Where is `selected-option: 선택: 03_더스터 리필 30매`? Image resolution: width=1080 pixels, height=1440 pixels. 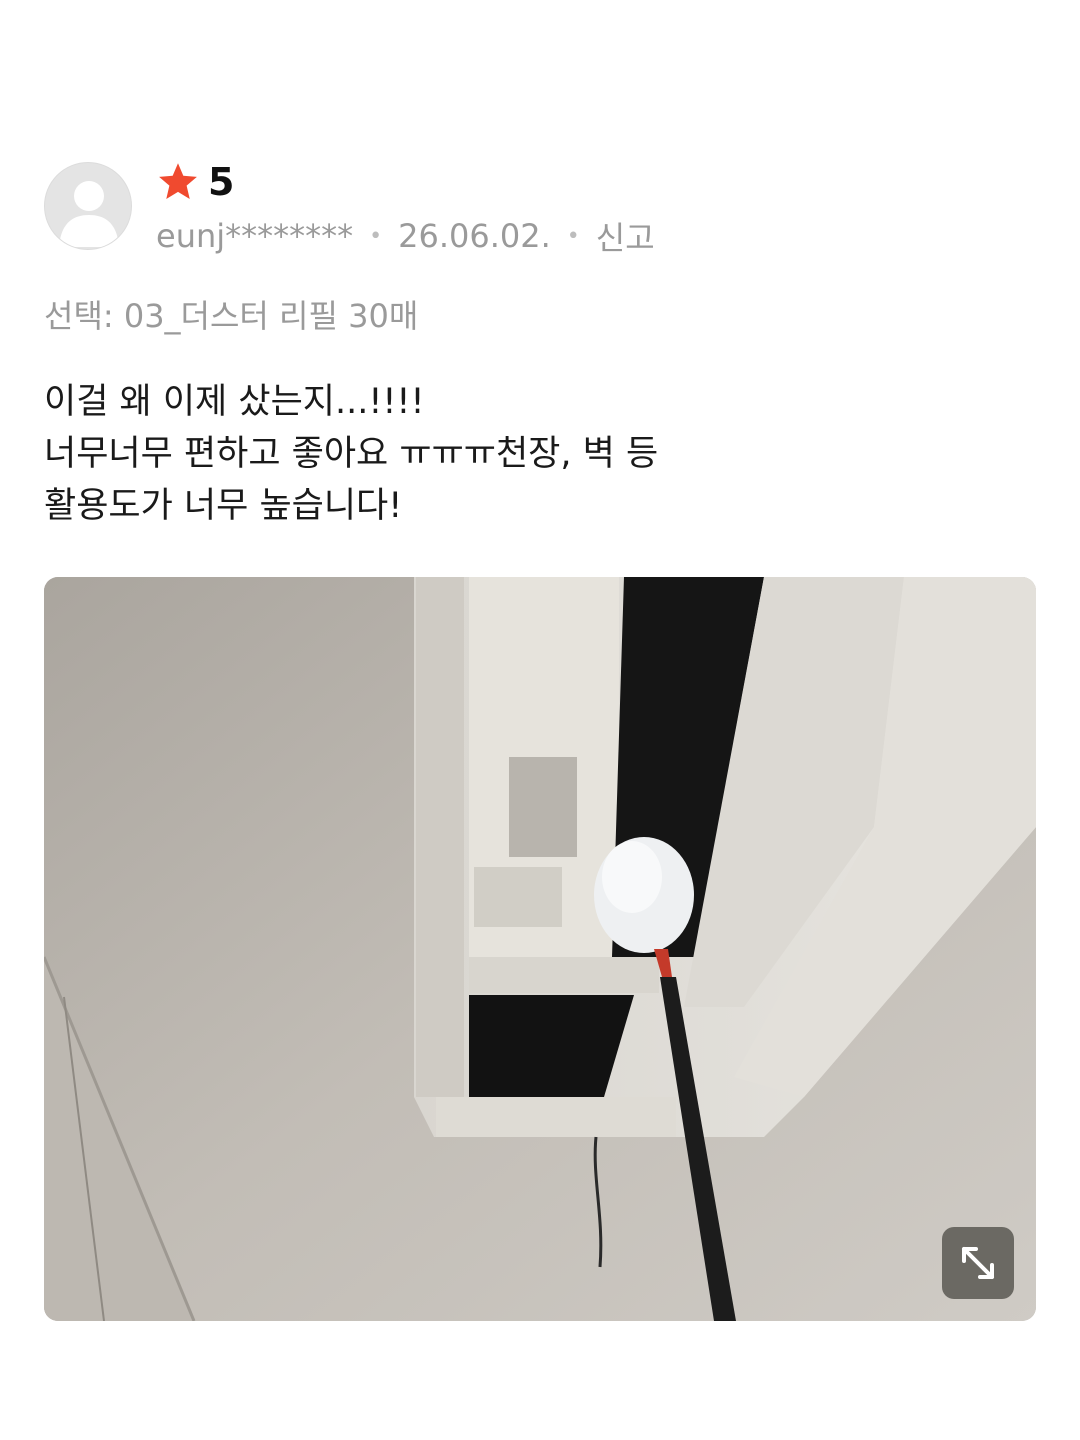 selected-option: 선택: 03_더스터 리필 30매 is located at coordinates (231, 316).